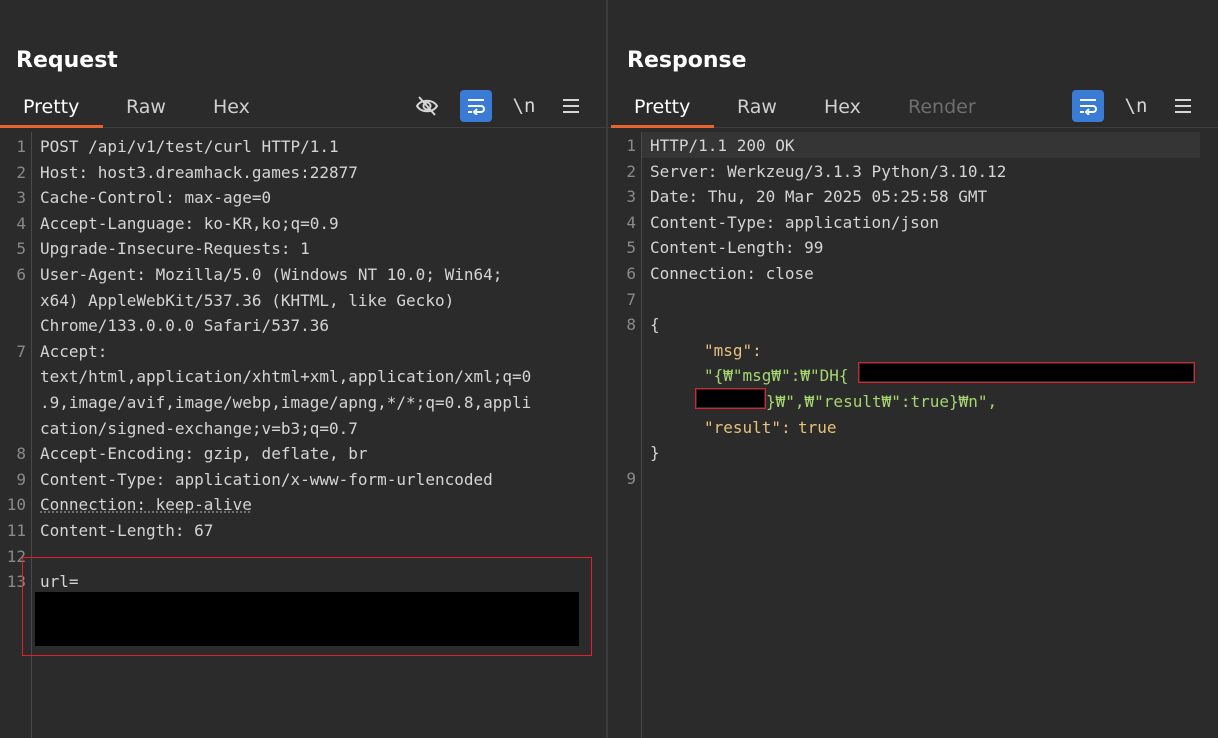  Describe the element at coordinates (427, 106) in the screenshot. I see `eye-slash-icon` at that location.